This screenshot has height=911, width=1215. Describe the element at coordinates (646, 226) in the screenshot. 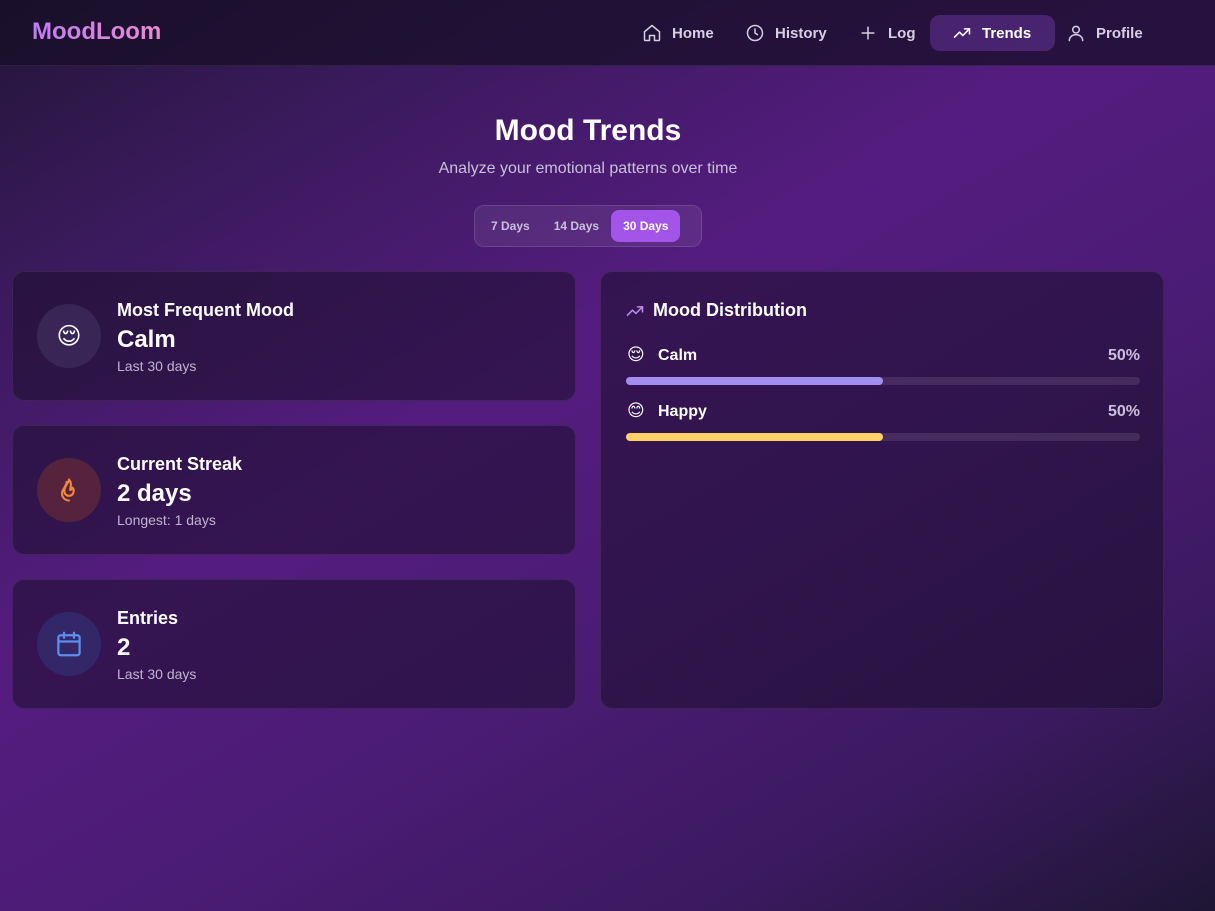

I see `range-30-days-button: 30 Days` at that location.